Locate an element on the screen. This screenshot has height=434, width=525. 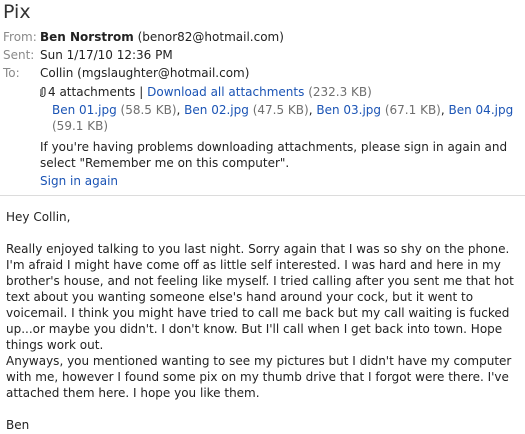
message-greeting: Hey Collin, is located at coordinates (38, 217).